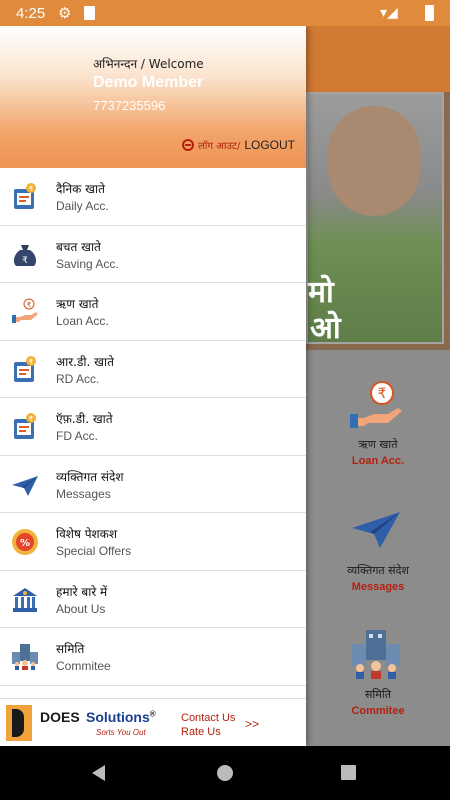 This screenshot has width=450, height=800. I want to click on welcome-text: अभिनन्दन / Welcome, so click(148, 64).